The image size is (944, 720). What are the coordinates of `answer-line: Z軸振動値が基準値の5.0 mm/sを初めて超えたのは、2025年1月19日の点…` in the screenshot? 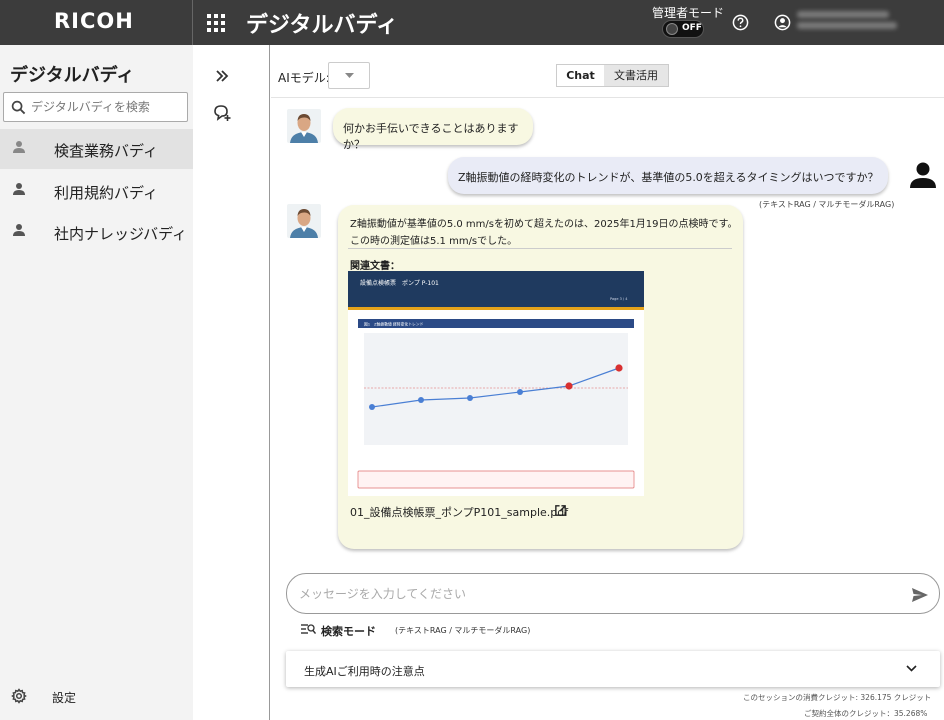 It's located at (544, 224).